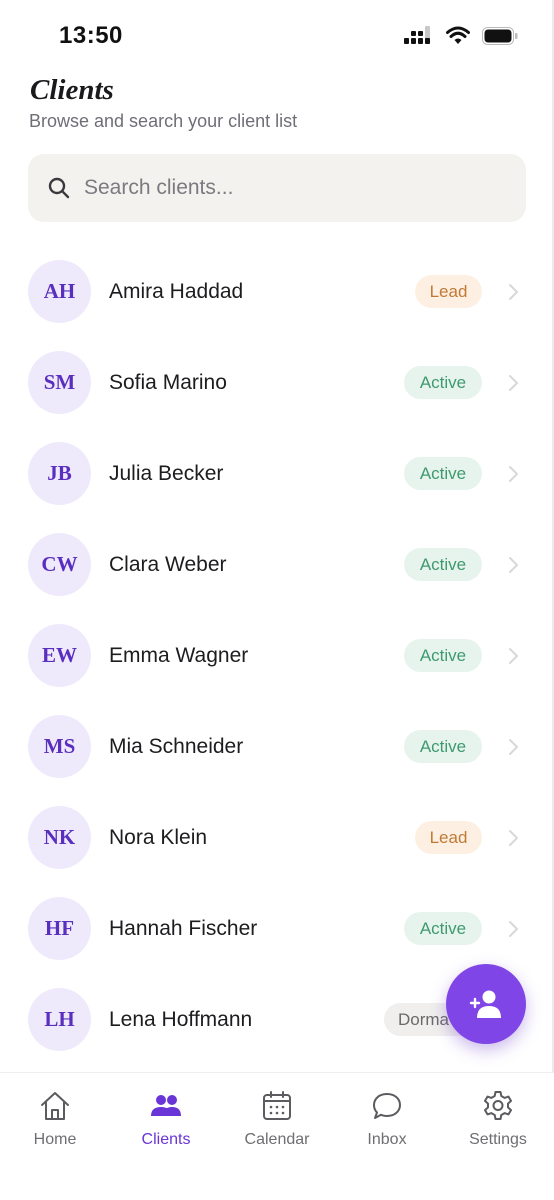 The width and height of the screenshot is (554, 1200). I want to click on avatar-initials: LH, so click(59, 1019).